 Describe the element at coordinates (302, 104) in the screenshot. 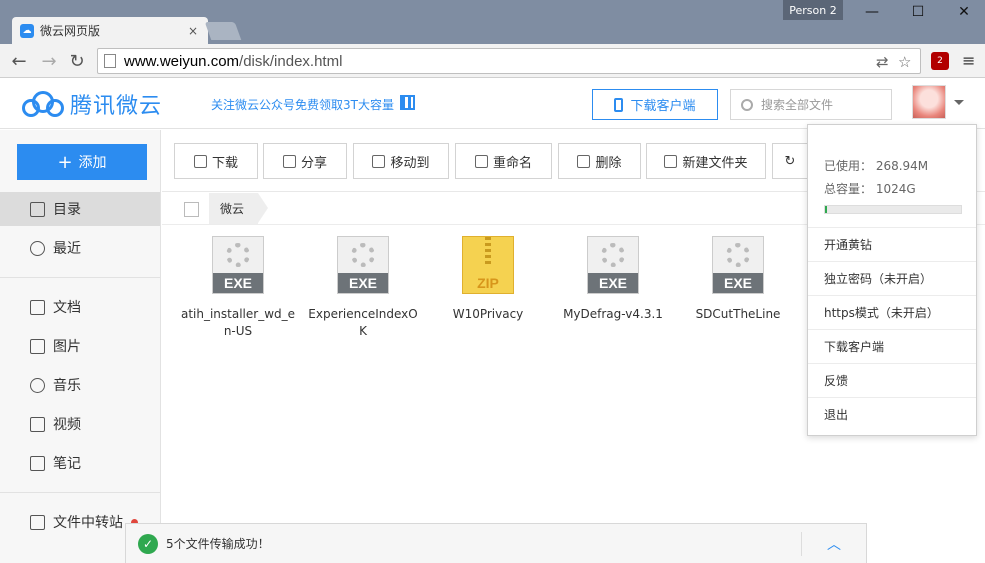

I see `promo-link: 关注微云公众号免费领取3T大容量` at that location.